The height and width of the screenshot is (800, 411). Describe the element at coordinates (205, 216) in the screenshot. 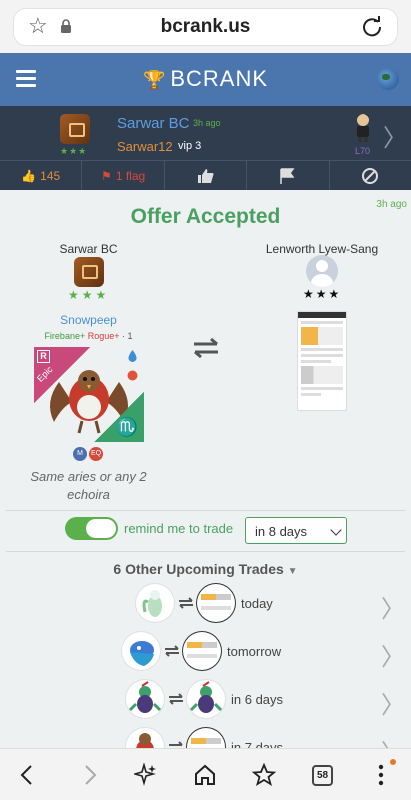

I see `offer-title: Offer Accepted` at that location.